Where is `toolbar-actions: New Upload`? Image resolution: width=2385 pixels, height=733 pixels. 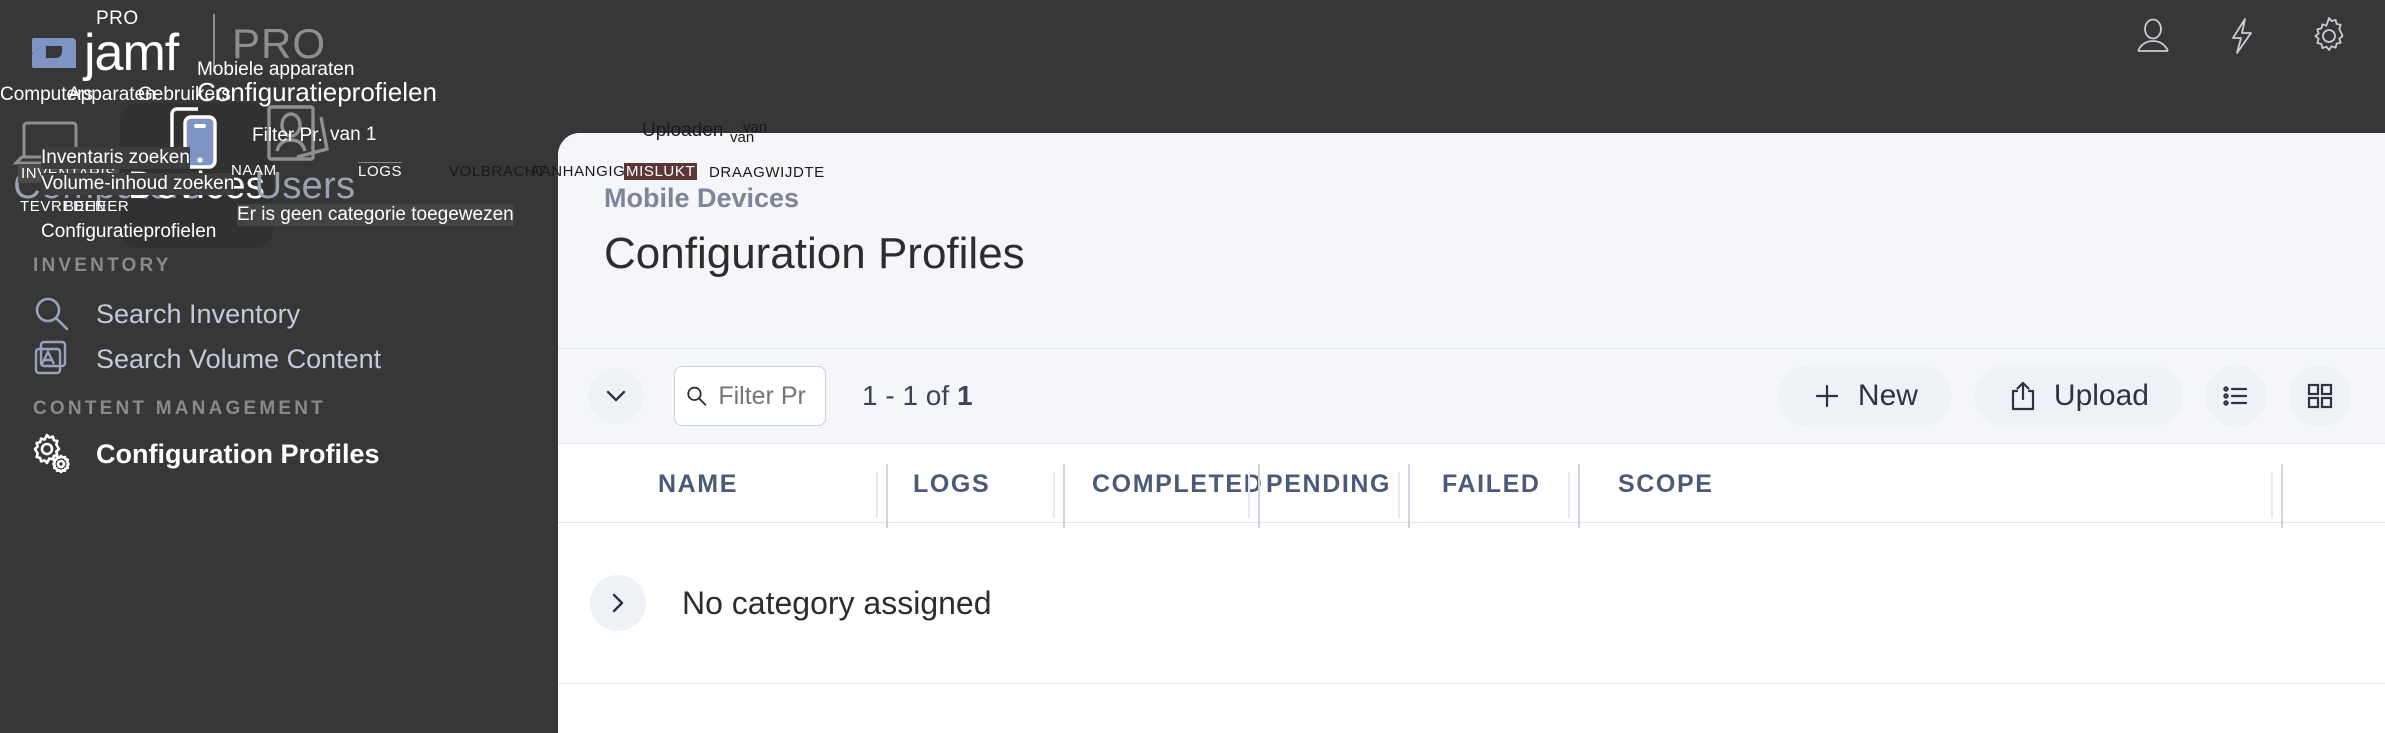 toolbar-actions: New Upload is located at coordinates (2081, 396).